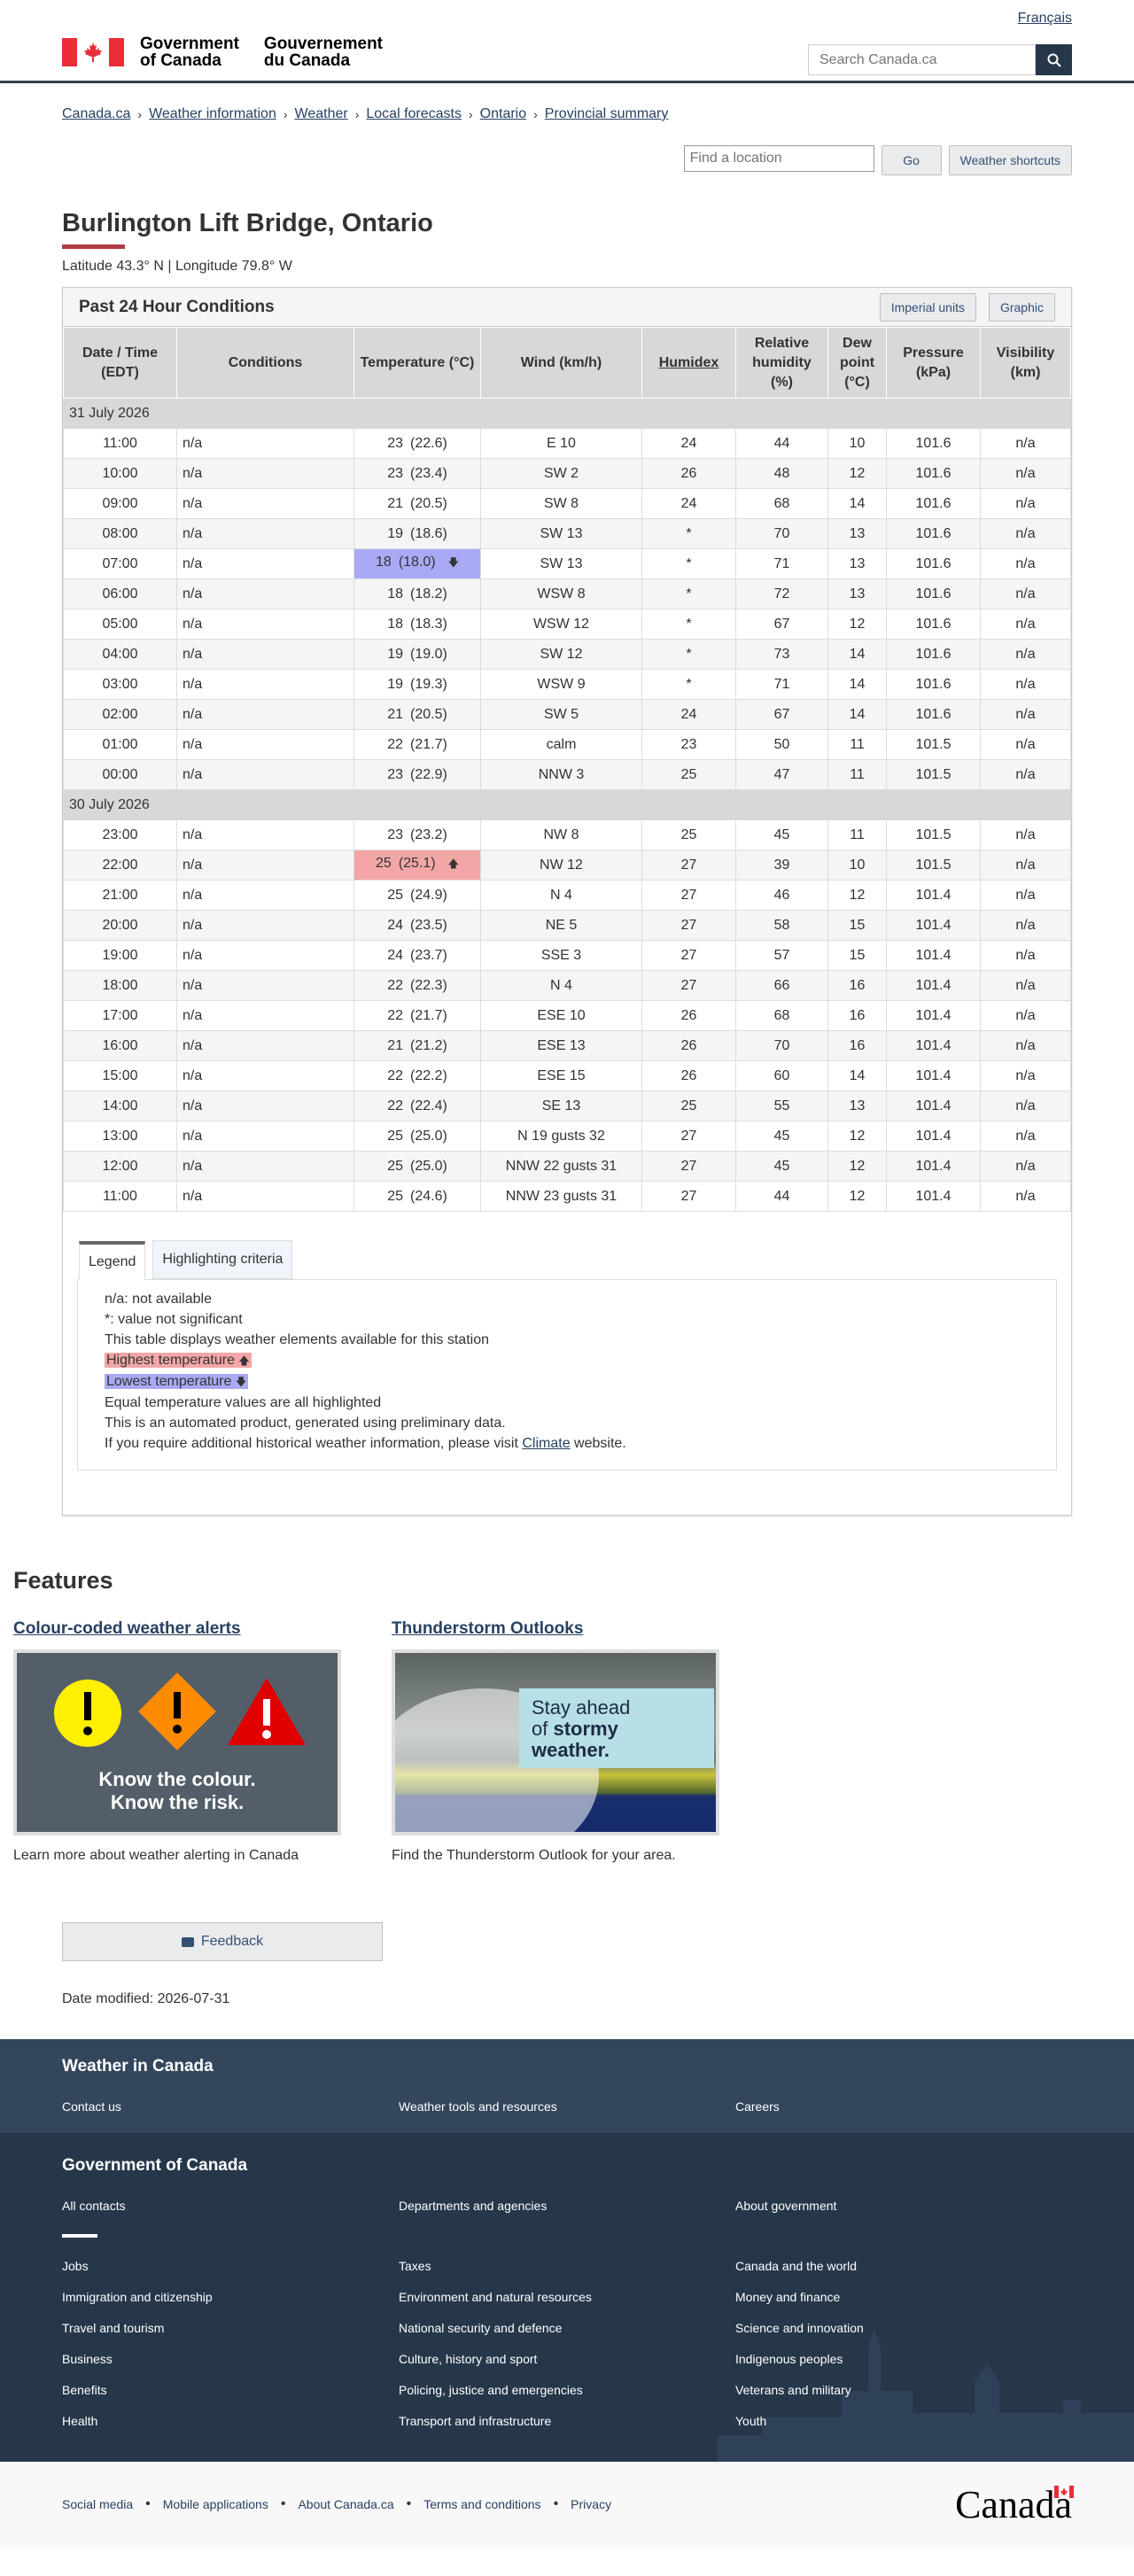 This screenshot has height=2576, width=1134. I want to click on humidity-cell: 72, so click(781, 593).